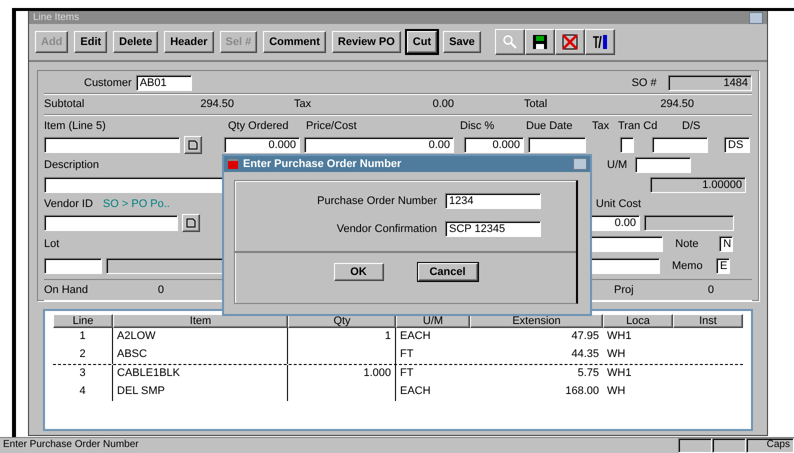 The image size is (794, 453). What do you see at coordinates (160, 290) in the screenshot?
I see `on-hand-value: 0` at bounding box center [160, 290].